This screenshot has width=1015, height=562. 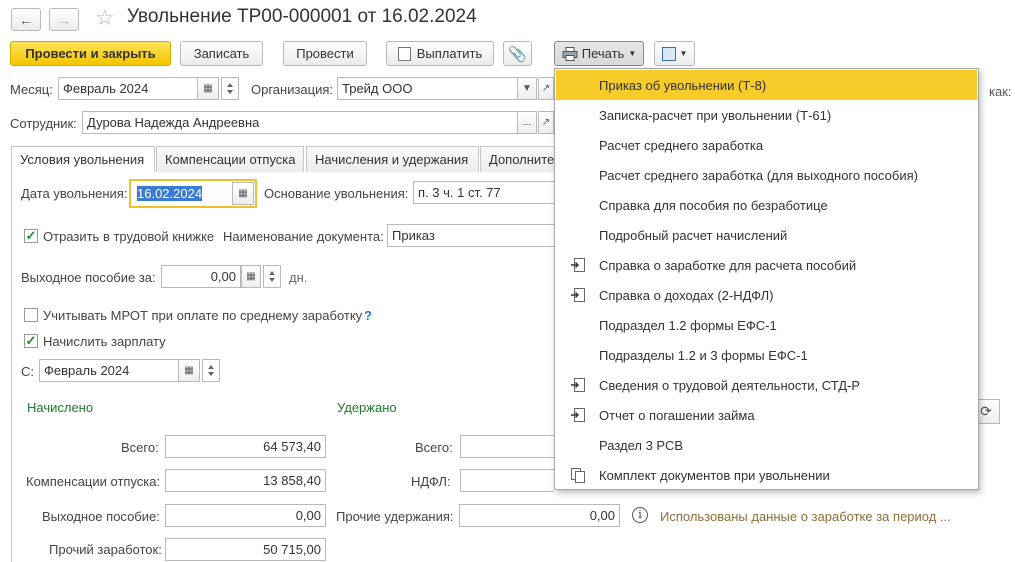 I want to click on organization-label: Организация:, so click(x=292, y=89).